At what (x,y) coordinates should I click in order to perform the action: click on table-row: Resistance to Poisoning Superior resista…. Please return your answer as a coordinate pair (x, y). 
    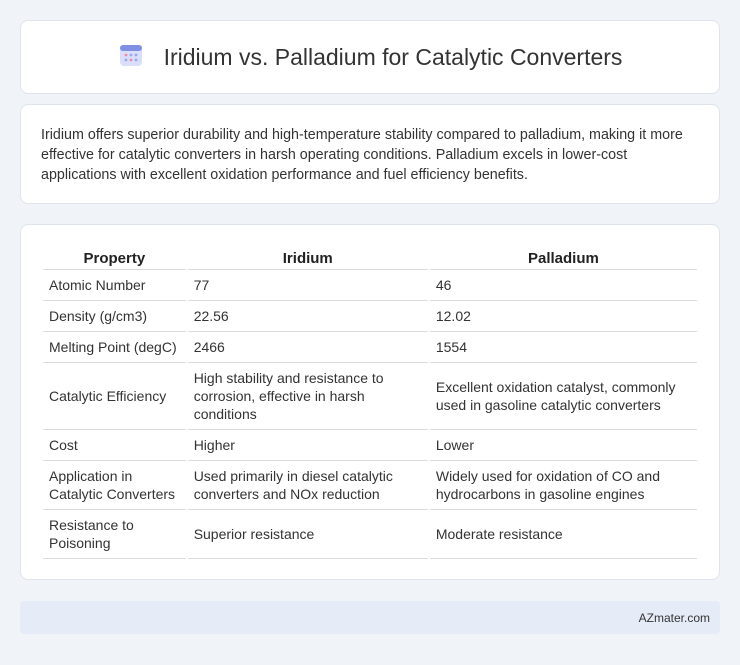
    Looking at the image, I should click on (370, 534).